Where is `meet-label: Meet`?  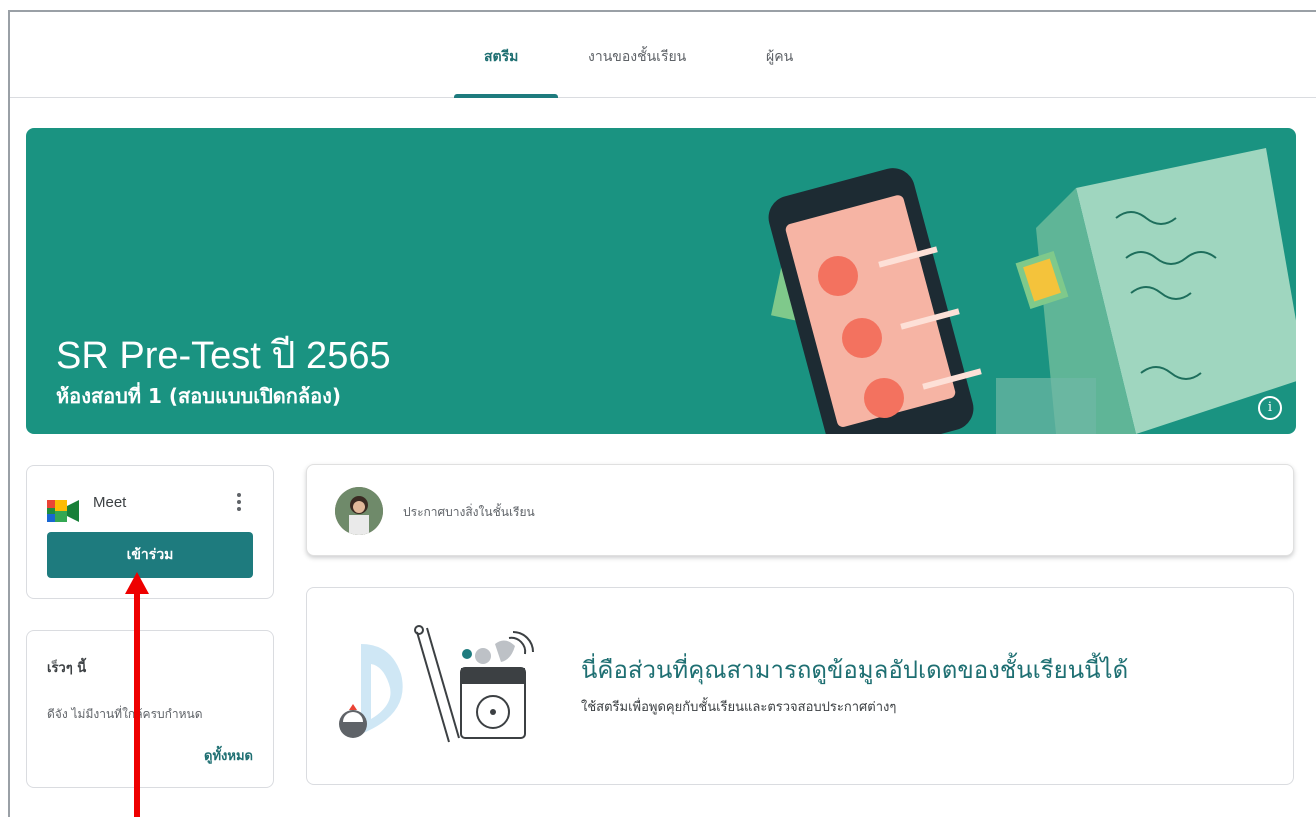
meet-label: Meet is located at coordinates (110, 502).